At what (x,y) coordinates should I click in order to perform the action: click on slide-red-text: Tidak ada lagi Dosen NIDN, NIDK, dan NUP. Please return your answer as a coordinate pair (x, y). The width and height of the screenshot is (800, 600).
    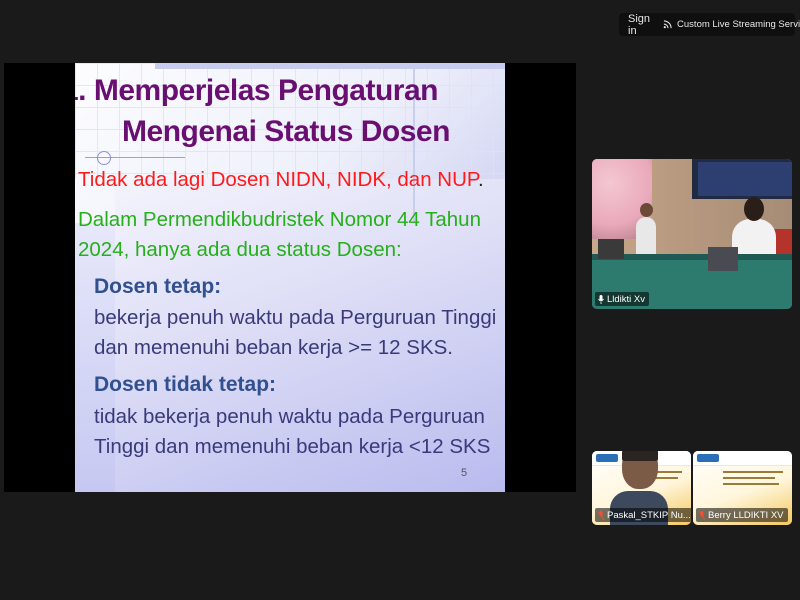
    Looking at the image, I should click on (278, 179).